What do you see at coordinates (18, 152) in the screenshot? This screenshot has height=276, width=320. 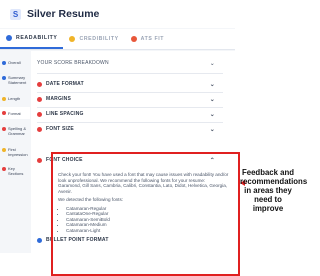 I see `sidebar-item-label: First Impression` at bounding box center [18, 152].